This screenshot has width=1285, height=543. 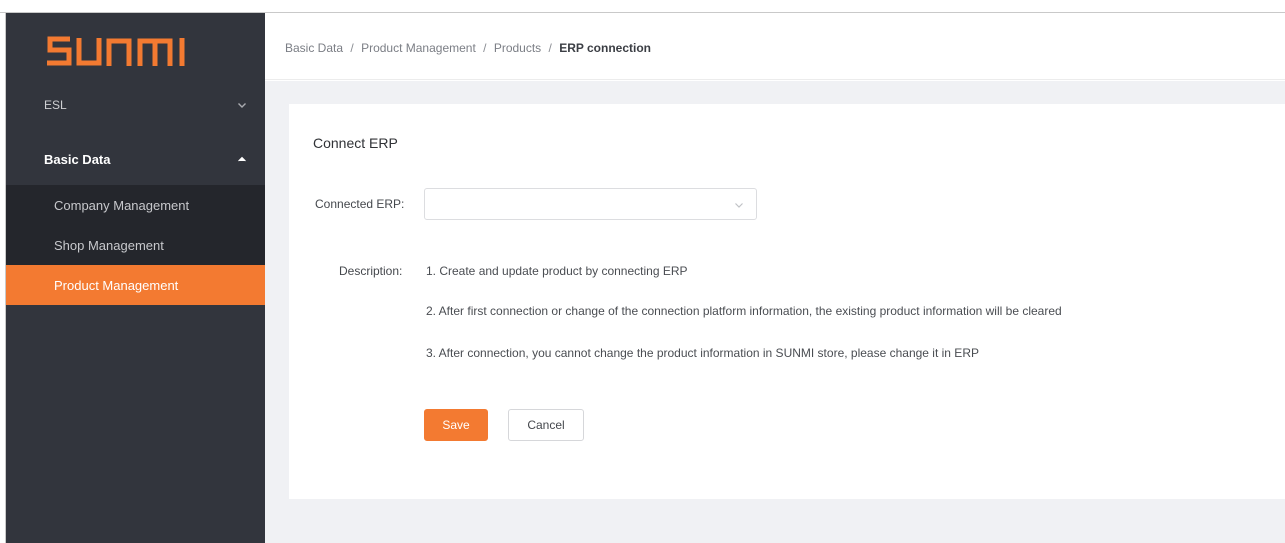 I want to click on save-button: Save, so click(x=456, y=425).